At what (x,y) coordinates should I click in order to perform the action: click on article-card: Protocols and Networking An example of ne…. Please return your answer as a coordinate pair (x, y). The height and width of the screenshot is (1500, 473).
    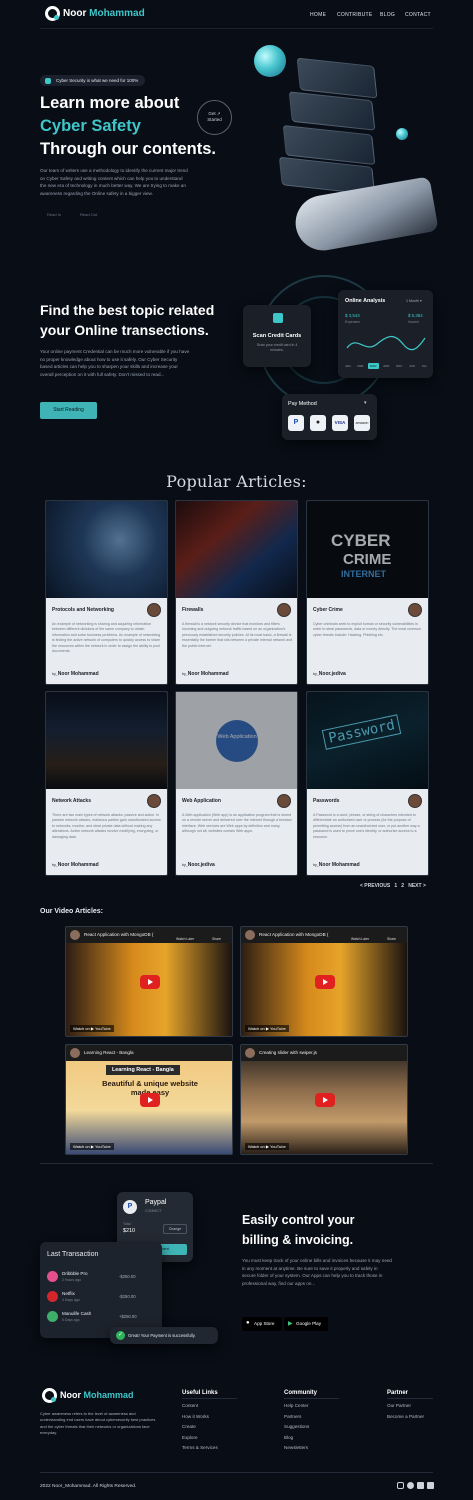
    Looking at the image, I should click on (106, 592).